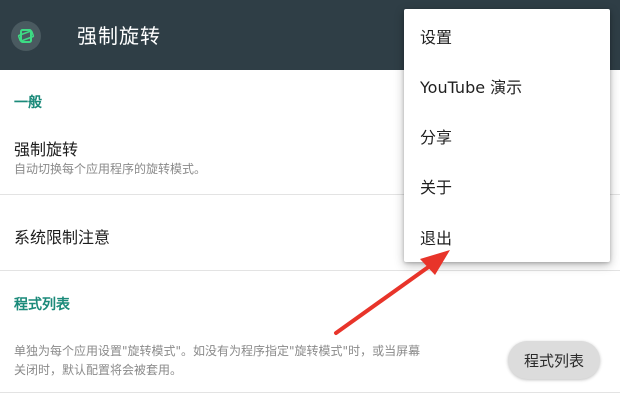 Image resolution: width=620 pixels, height=418 pixels. What do you see at coordinates (392, 292) in the screenshot?
I see `annotation-arrow-icon` at bounding box center [392, 292].